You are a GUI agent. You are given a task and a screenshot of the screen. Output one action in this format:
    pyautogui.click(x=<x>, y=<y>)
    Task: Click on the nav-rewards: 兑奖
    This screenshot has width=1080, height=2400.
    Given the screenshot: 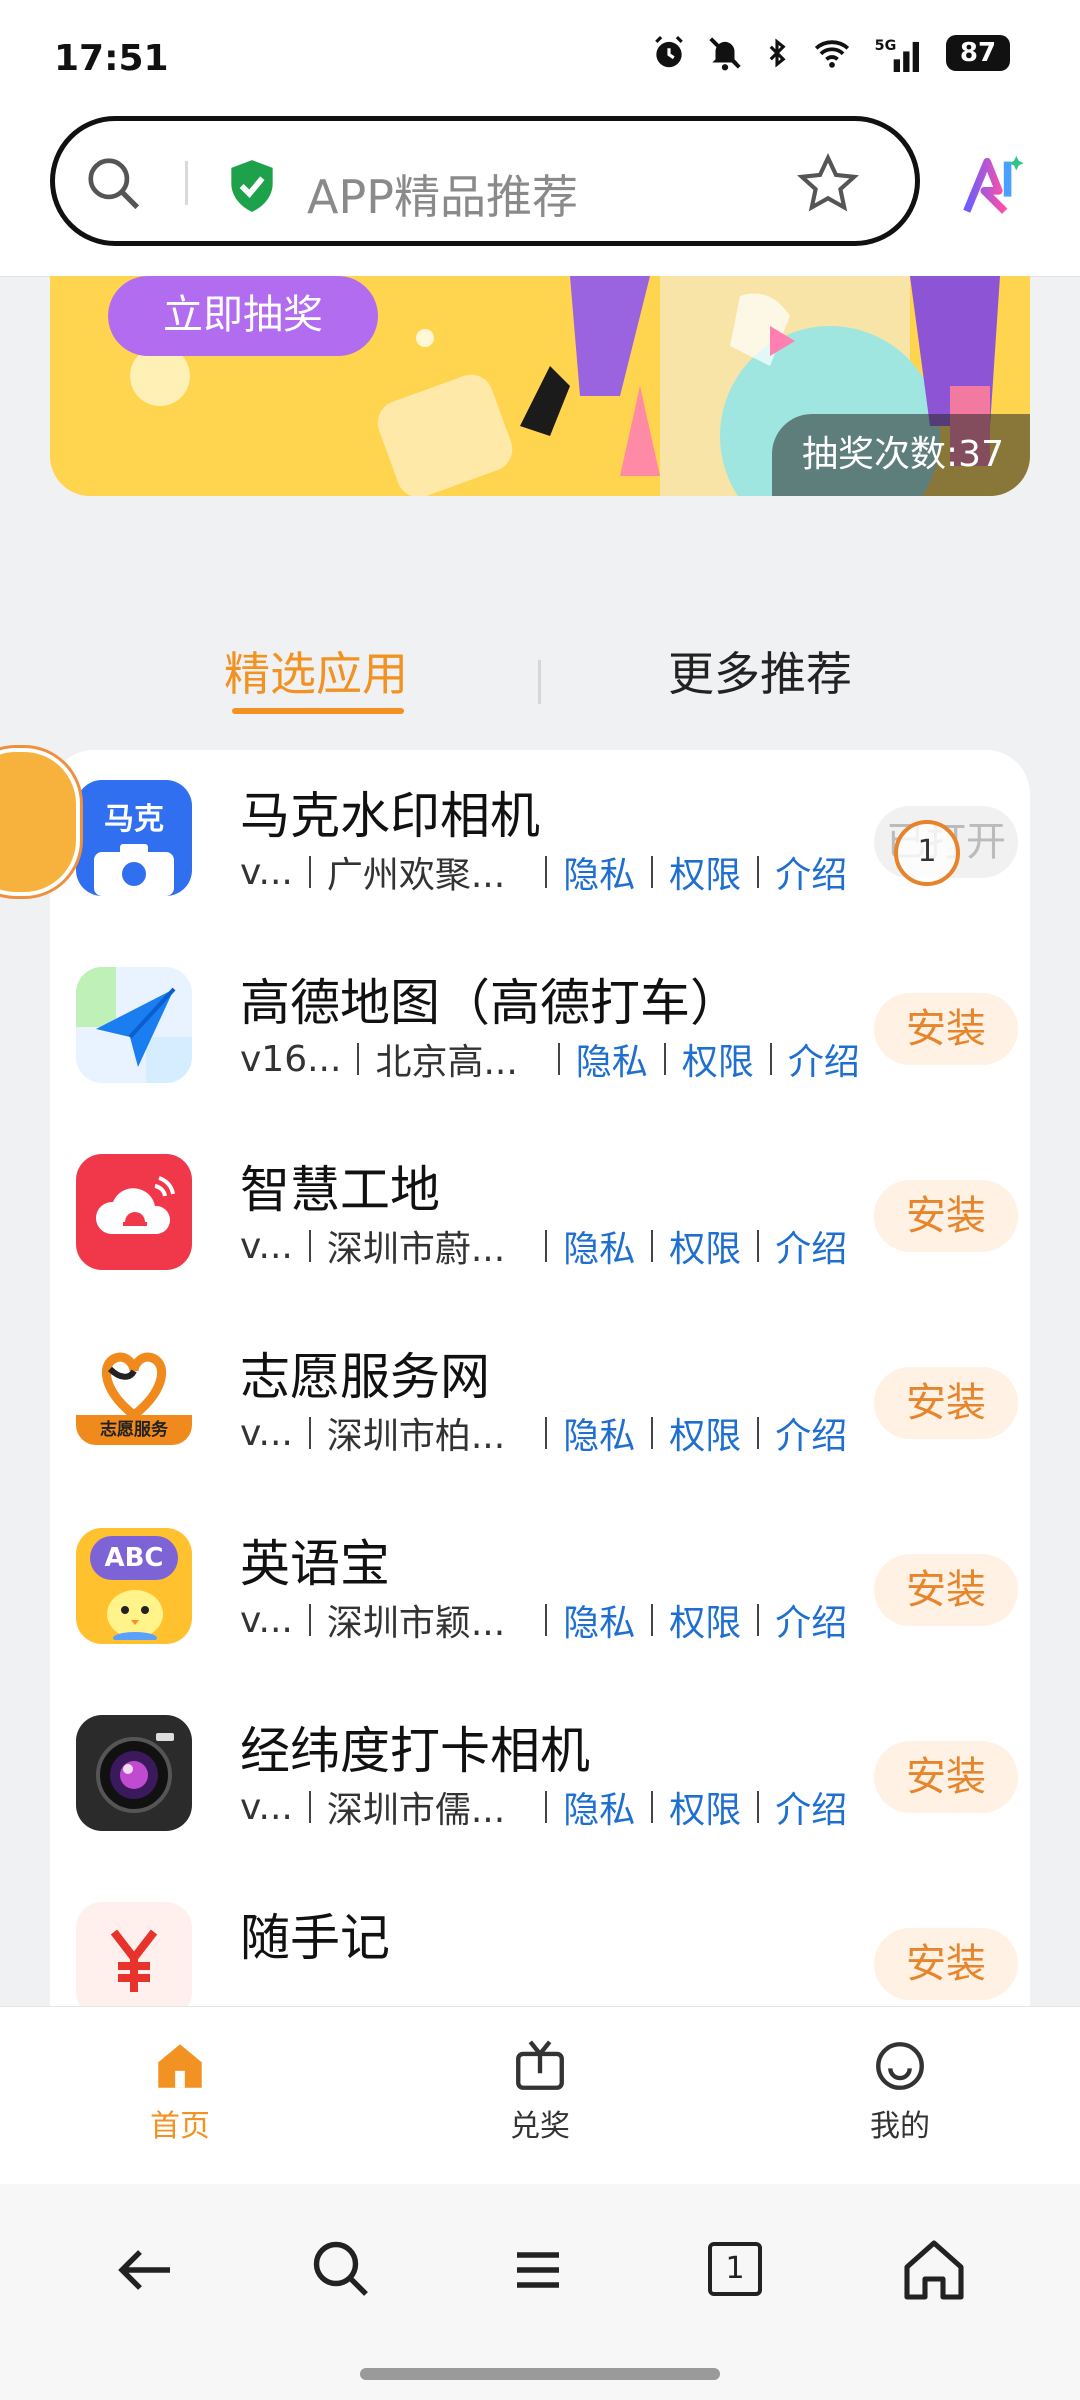 What is the action you would take?
    pyautogui.click(x=540, y=2091)
    